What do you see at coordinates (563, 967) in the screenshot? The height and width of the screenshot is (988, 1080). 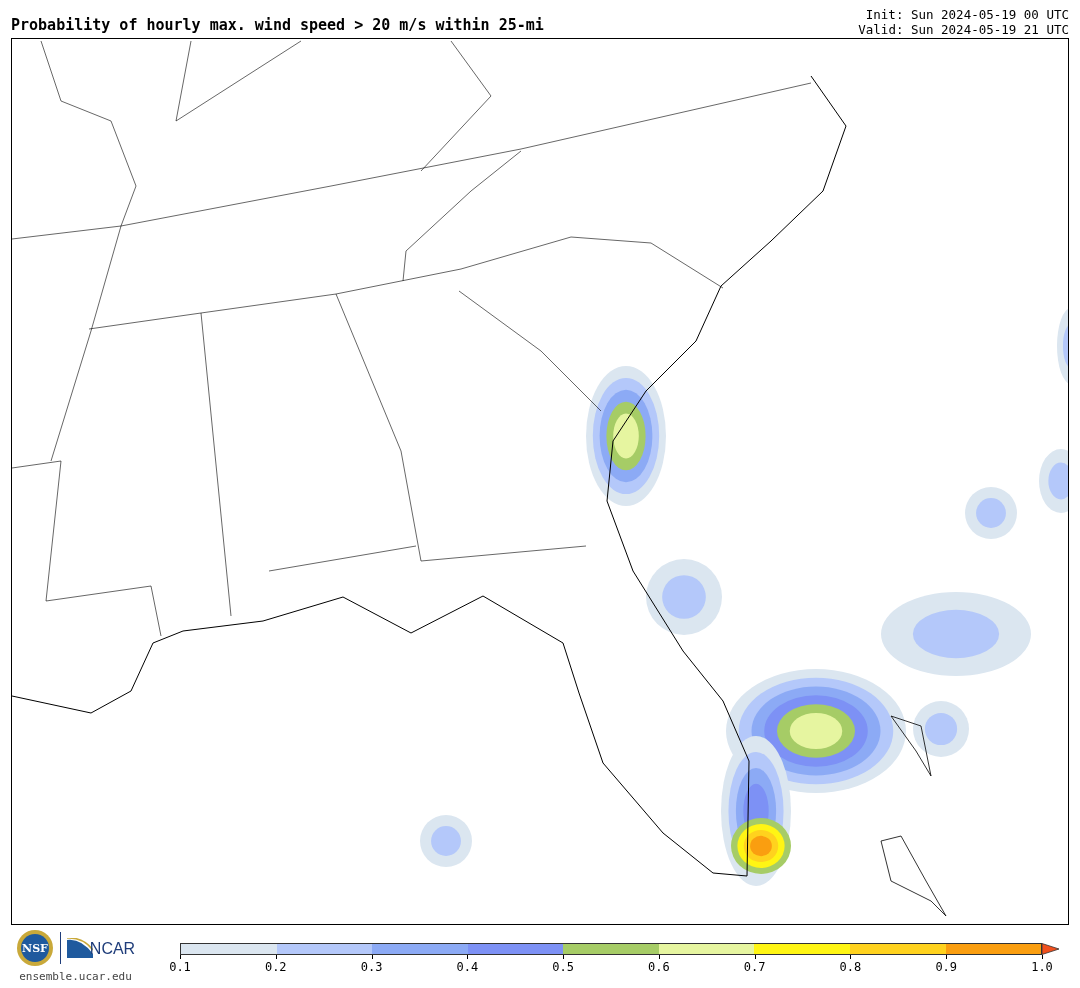 I see `tick-label: 0.5` at bounding box center [563, 967].